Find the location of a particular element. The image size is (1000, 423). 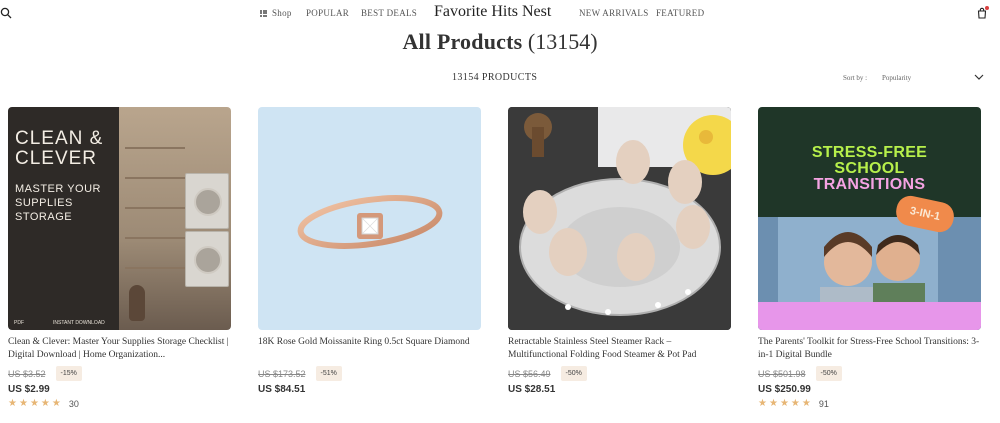

grid-icon is located at coordinates (263, 13).